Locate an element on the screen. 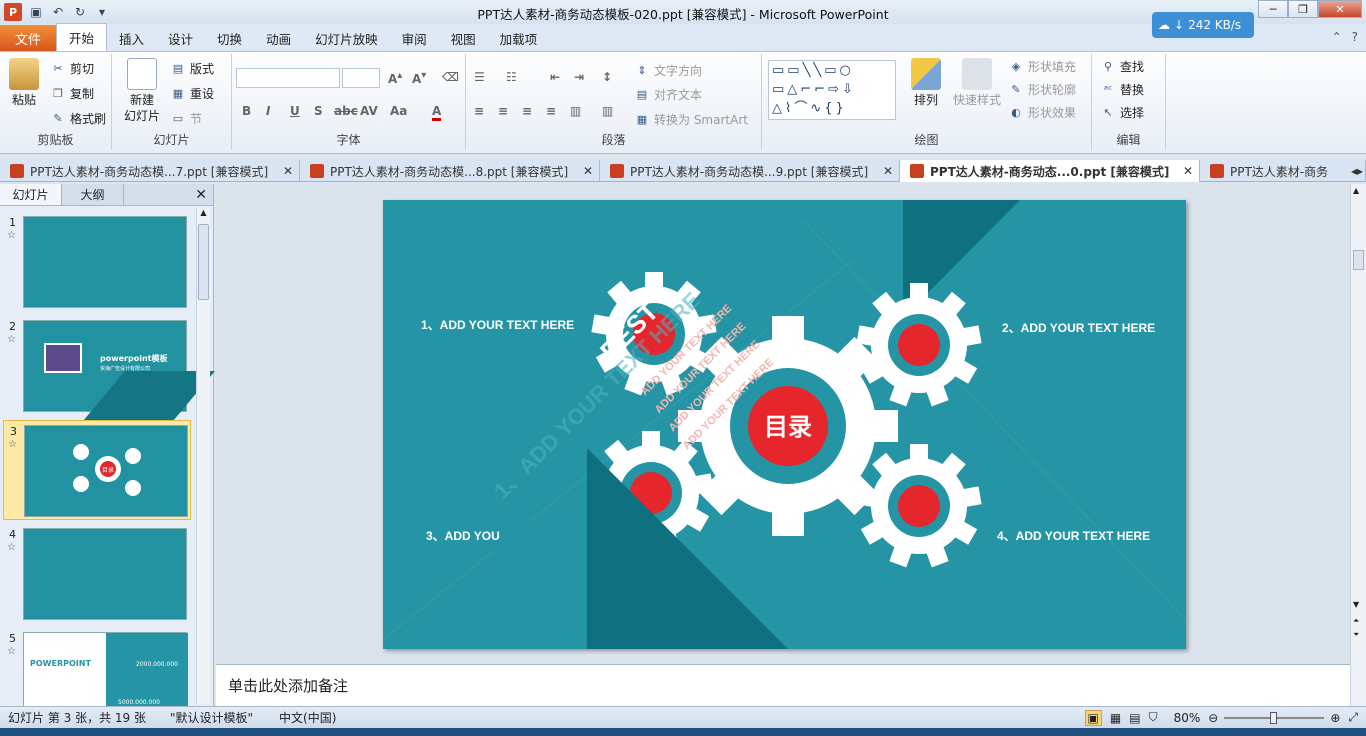 The width and height of the screenshot is (1366, 736). shape-fill-button: ◈ 形状填充 is located at coordinates (1042, 66).